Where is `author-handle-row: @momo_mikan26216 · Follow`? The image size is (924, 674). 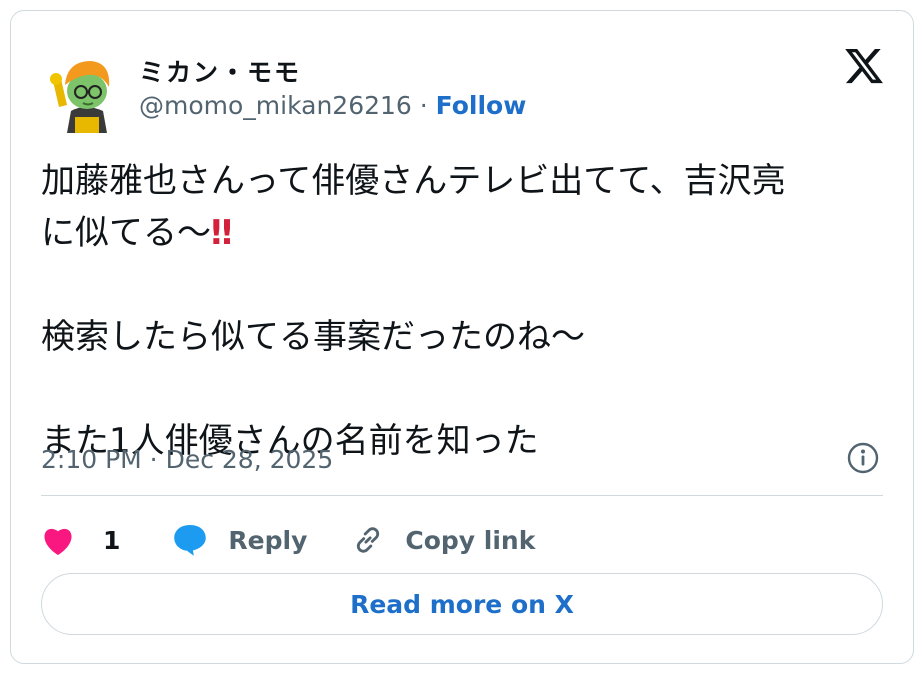 author-handle-row: @momo_mikan26216 · Follow is located at coordinates (332, 105).